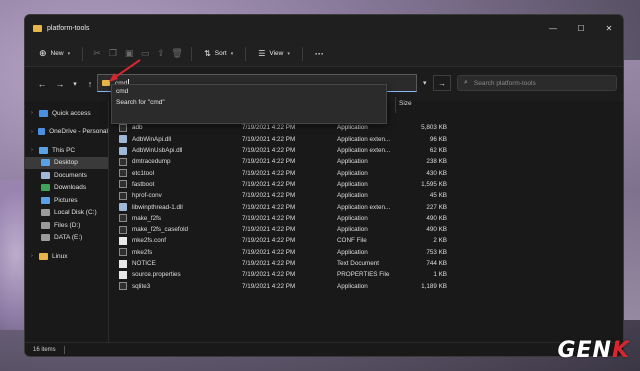 Image resolution: width=640 pixels, height=371 pixels. I want to click on delete-icon: 🗑, so click(177, 54).